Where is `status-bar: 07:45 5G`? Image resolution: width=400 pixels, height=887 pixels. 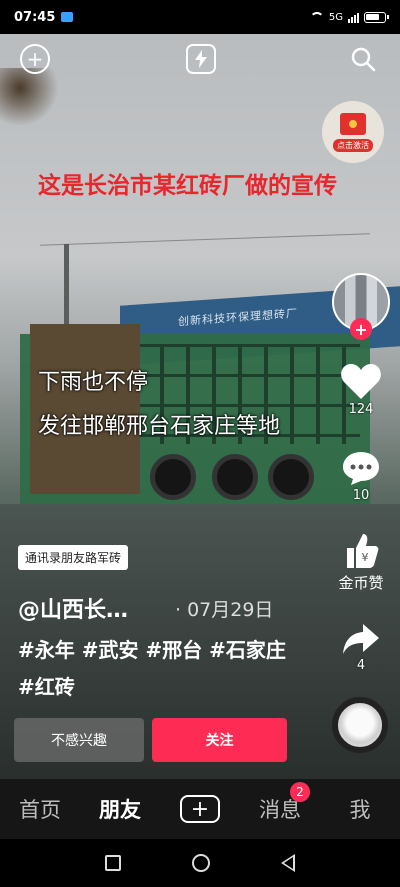 status-bar: 07:45 5G is located at coordinates (200, 17).